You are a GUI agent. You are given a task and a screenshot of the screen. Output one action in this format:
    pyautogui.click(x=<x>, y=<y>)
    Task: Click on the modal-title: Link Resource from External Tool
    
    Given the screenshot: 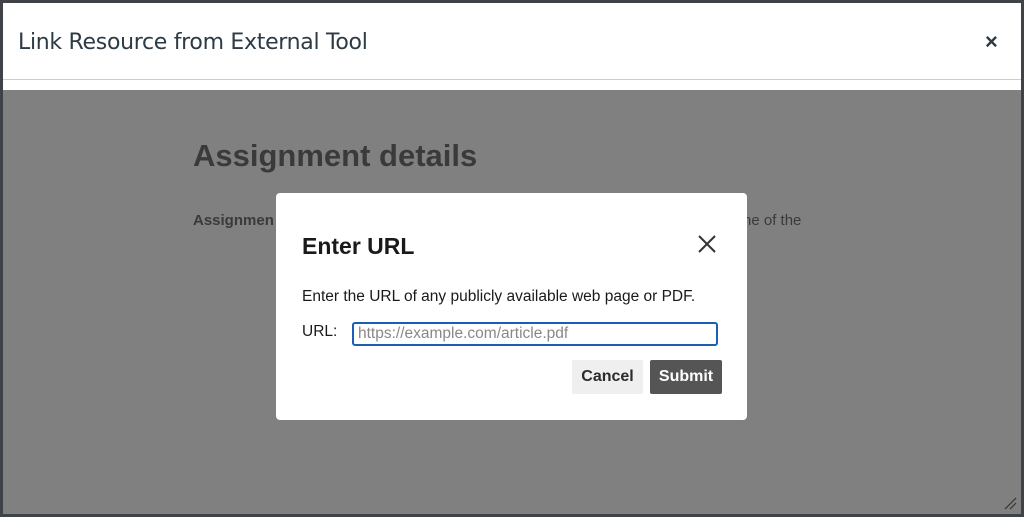 What is the action you would take?
    pyautogui.click(x=193, y=42)
    